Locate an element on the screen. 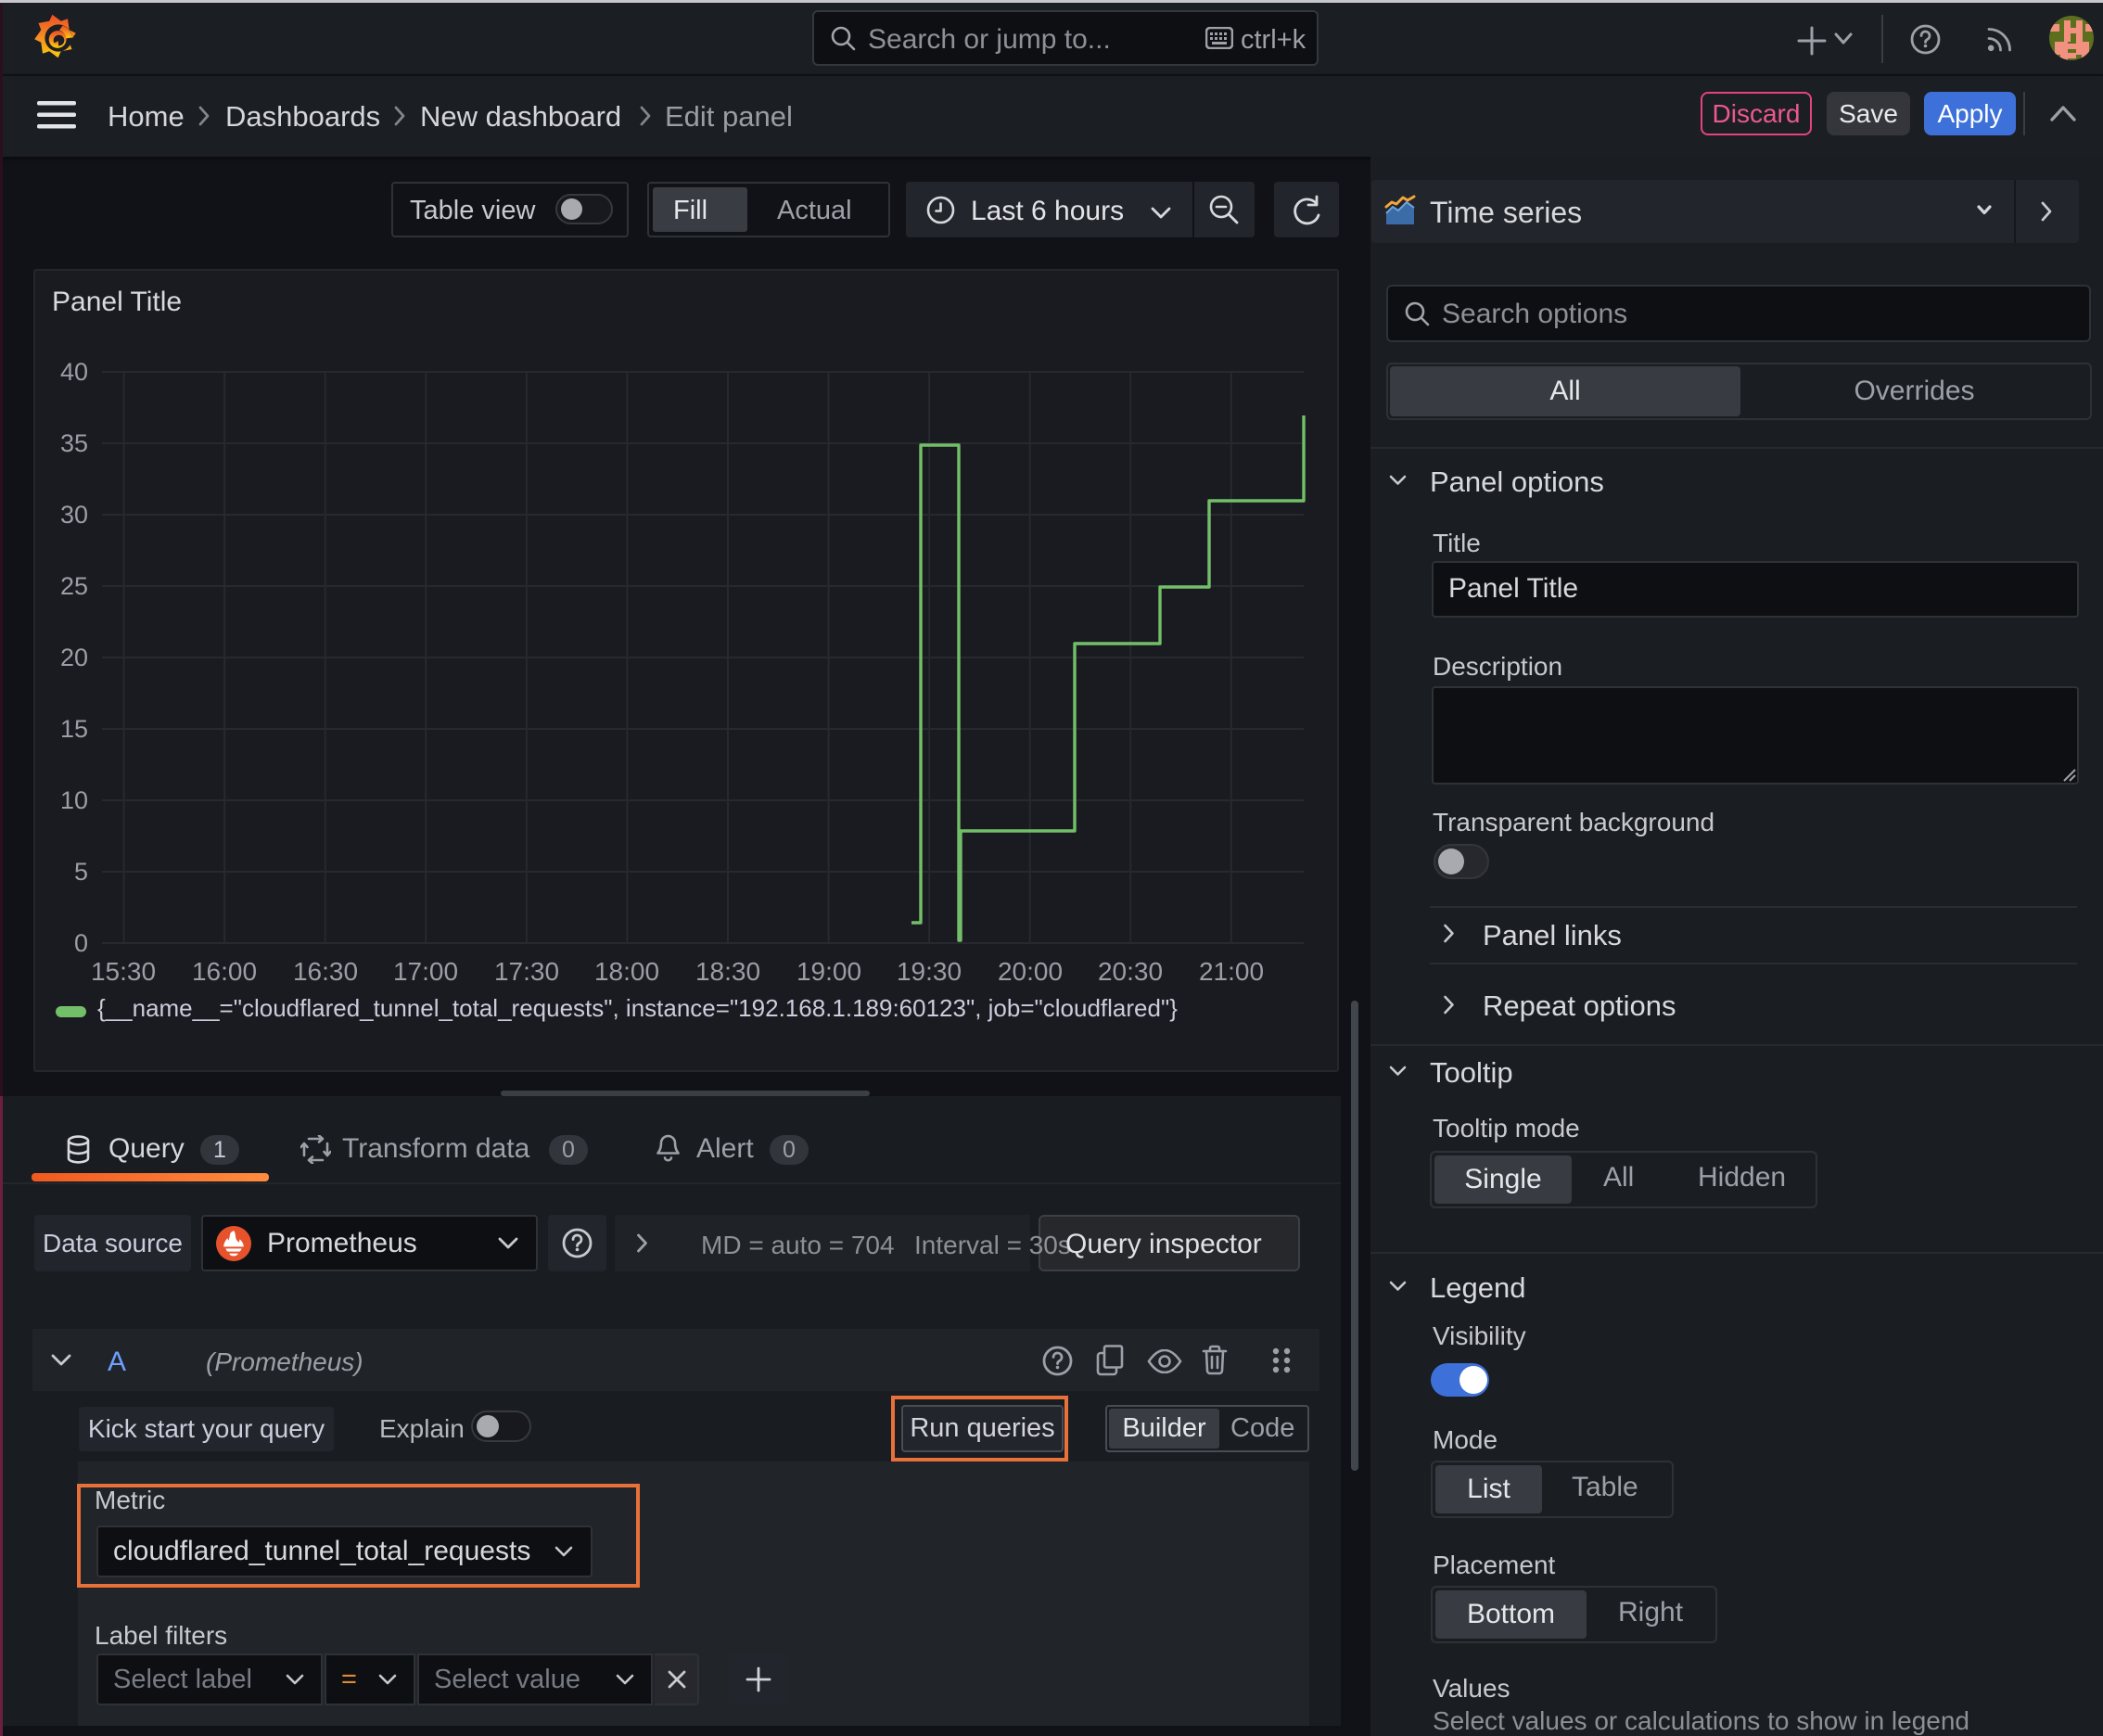 The height and width of the screenshot is (1736, 2103). svg-text: 25 is located at coordinates (74, 586).